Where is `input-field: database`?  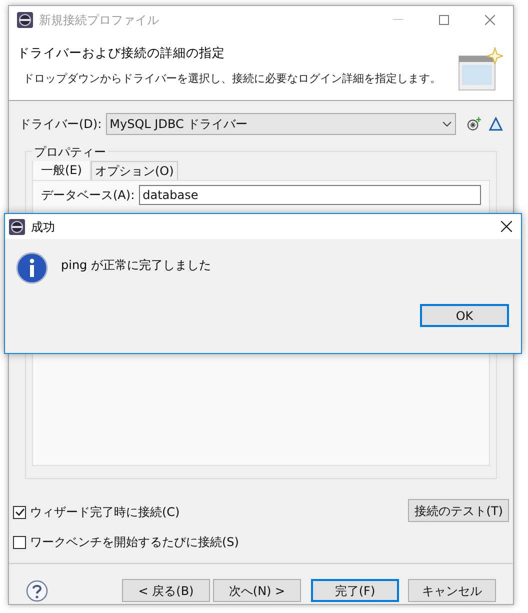 input-field: database is located at coordinates (309, 195).